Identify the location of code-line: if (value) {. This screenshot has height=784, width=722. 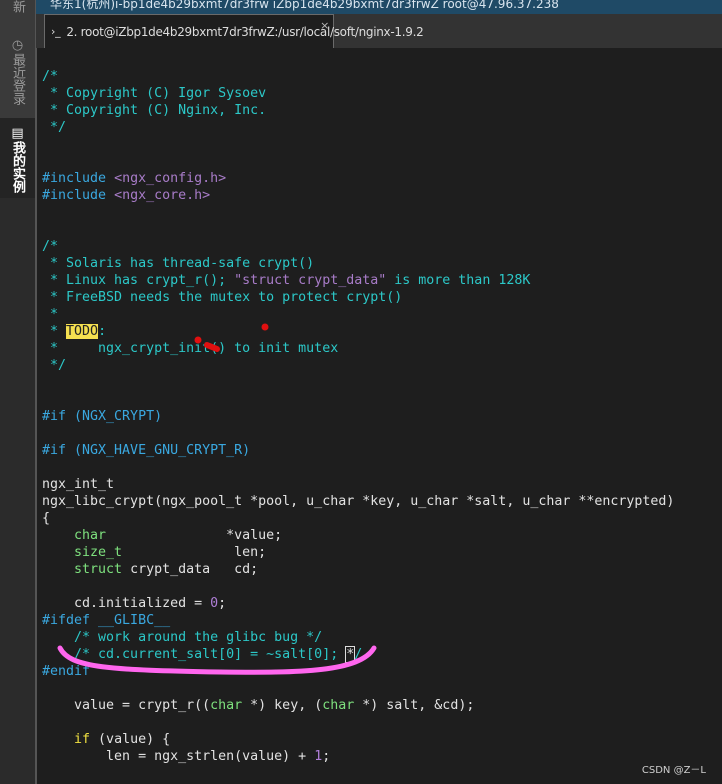
(358, 739).